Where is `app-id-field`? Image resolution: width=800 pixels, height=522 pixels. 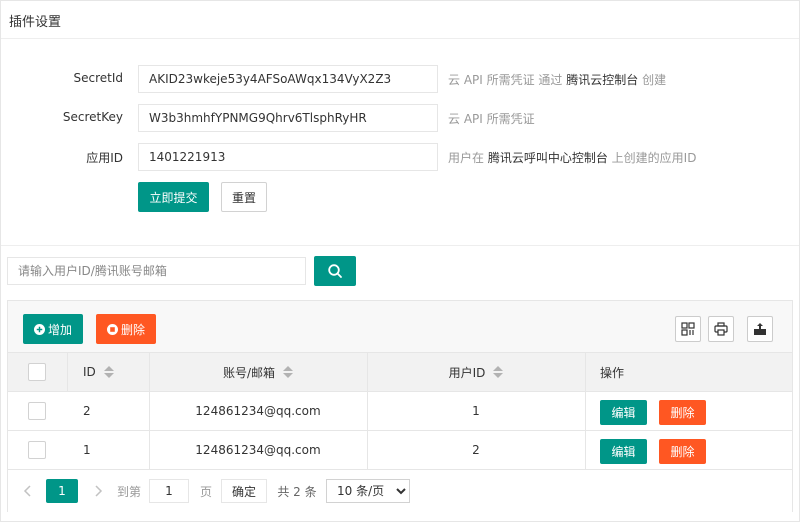 app-id-field is located at coordinates (288, 157).